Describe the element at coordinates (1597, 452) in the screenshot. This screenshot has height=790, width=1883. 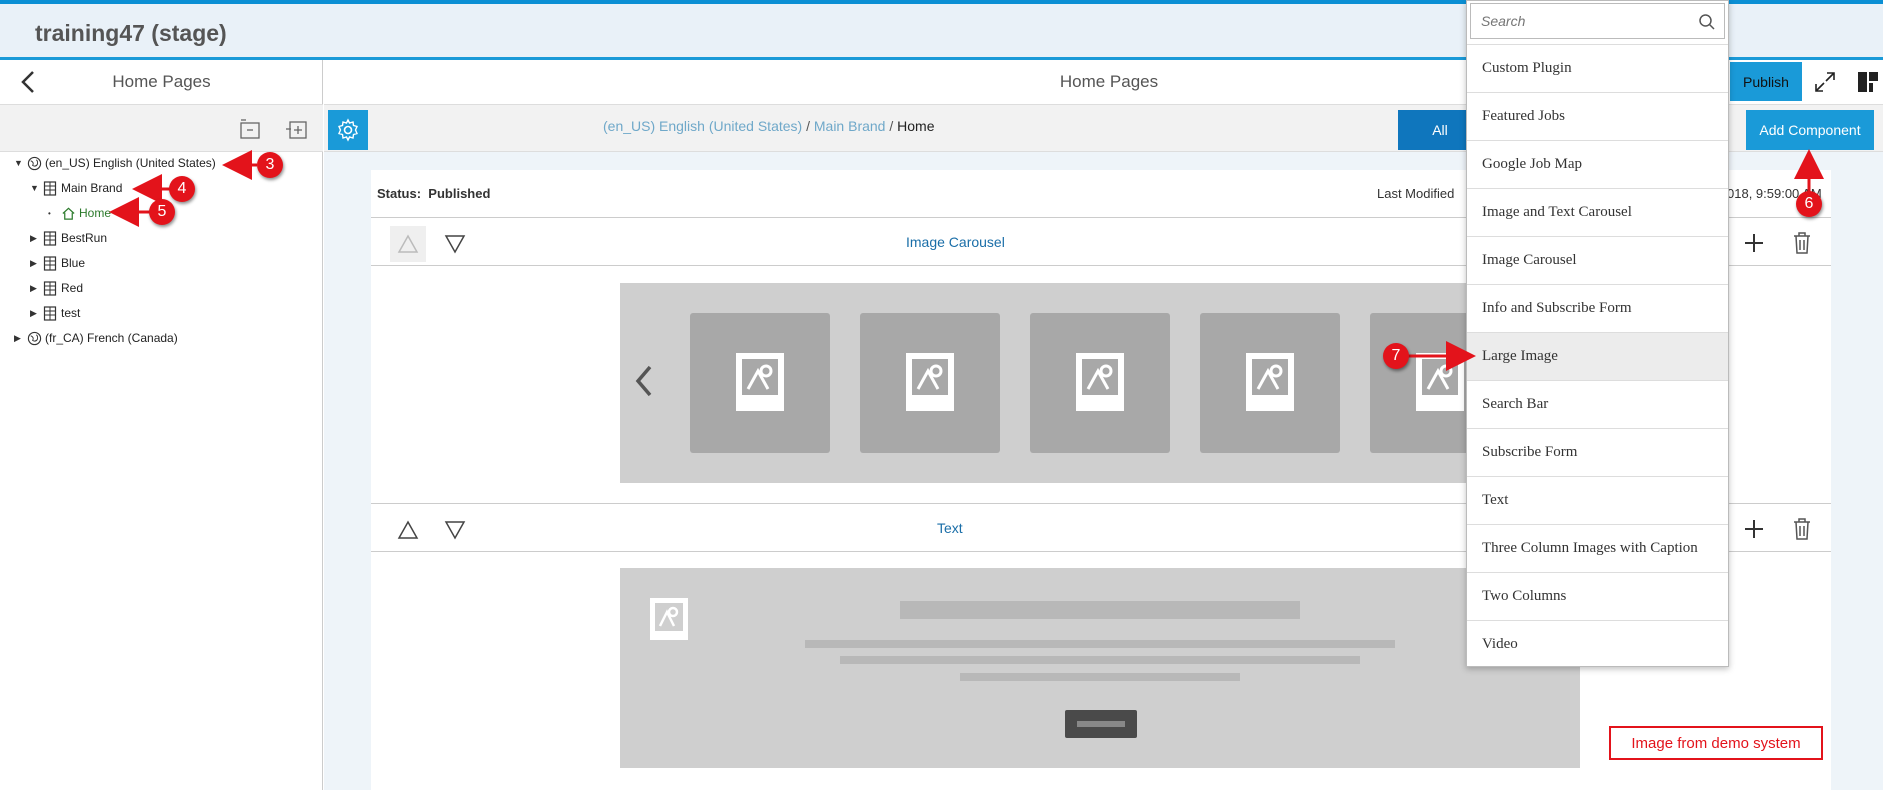
I see `menu-item: Subscribe Form` at that location.